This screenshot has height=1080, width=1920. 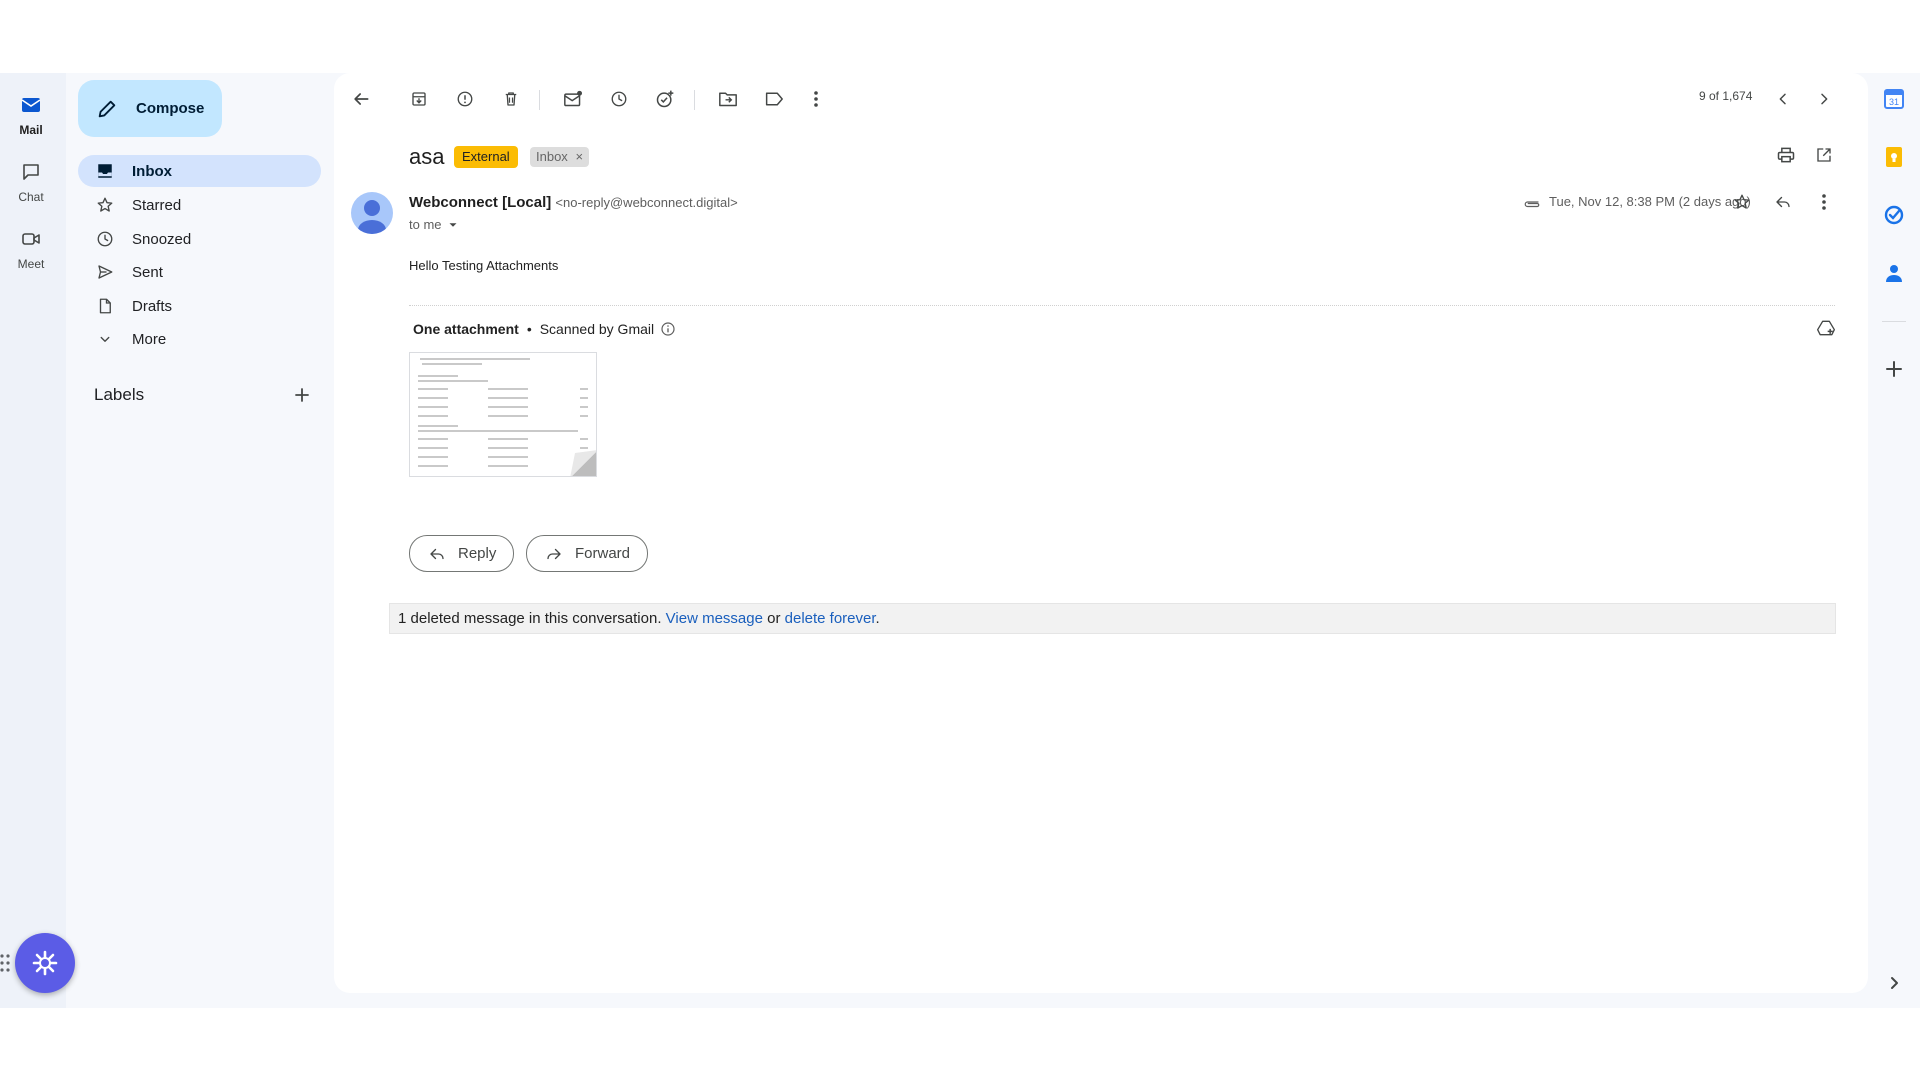 I want to click on add-label-button, so click(x=302, y=395).